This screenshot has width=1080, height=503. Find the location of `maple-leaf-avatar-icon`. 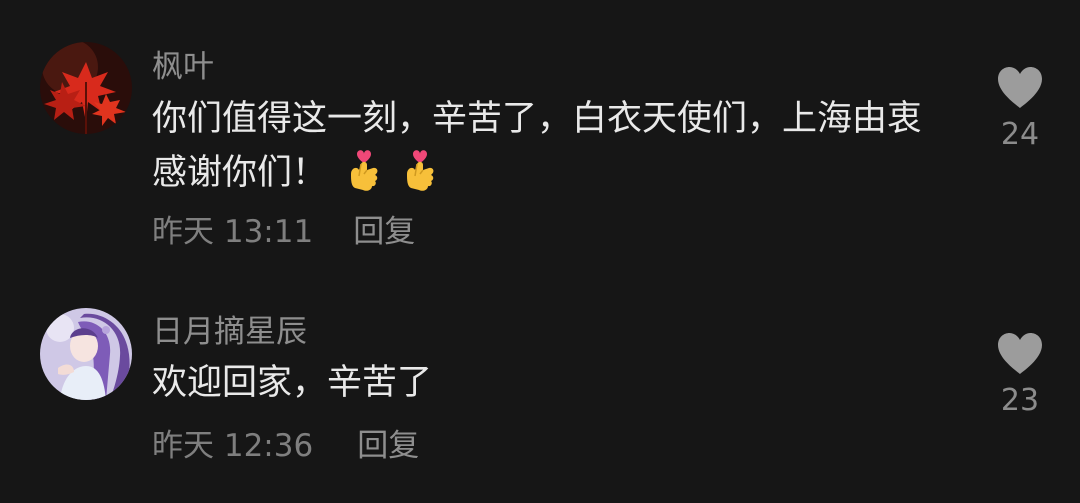

maple-leaf-avatar-icon is located at coordinates (86, 88).